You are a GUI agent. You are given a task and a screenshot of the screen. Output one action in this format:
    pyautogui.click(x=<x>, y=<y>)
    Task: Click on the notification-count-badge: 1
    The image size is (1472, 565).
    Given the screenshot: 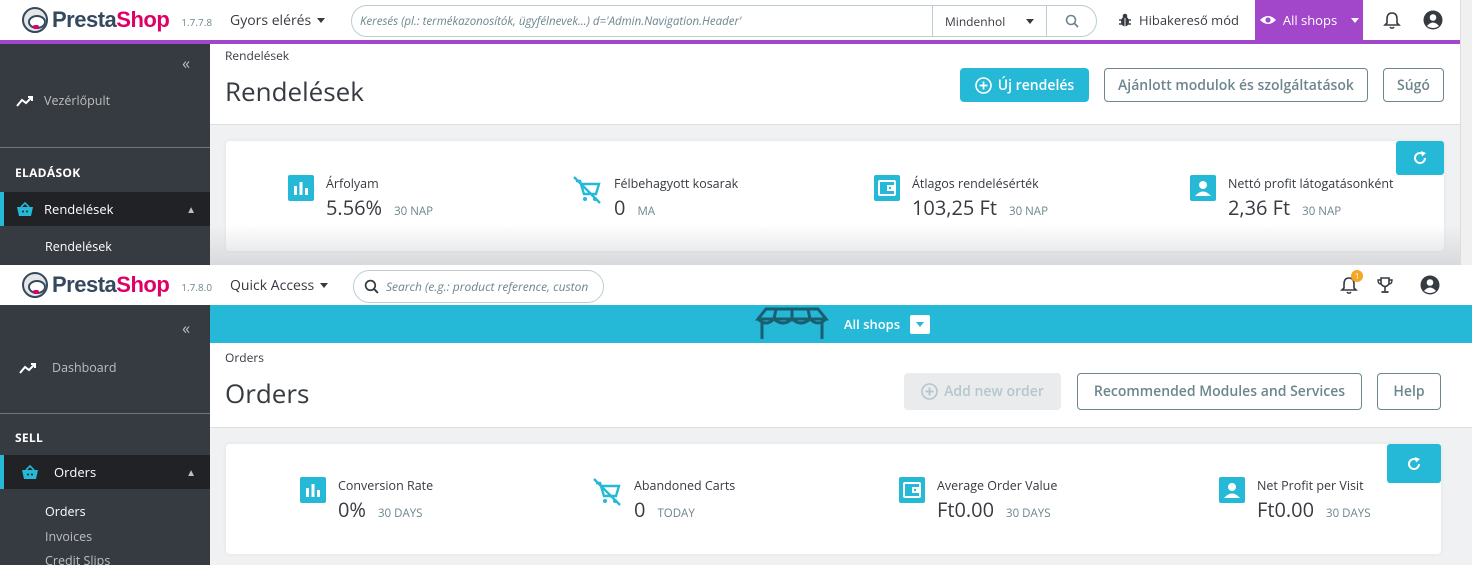 What is the action you would take?
    pyautogui.click(x=1357, y=276)
    